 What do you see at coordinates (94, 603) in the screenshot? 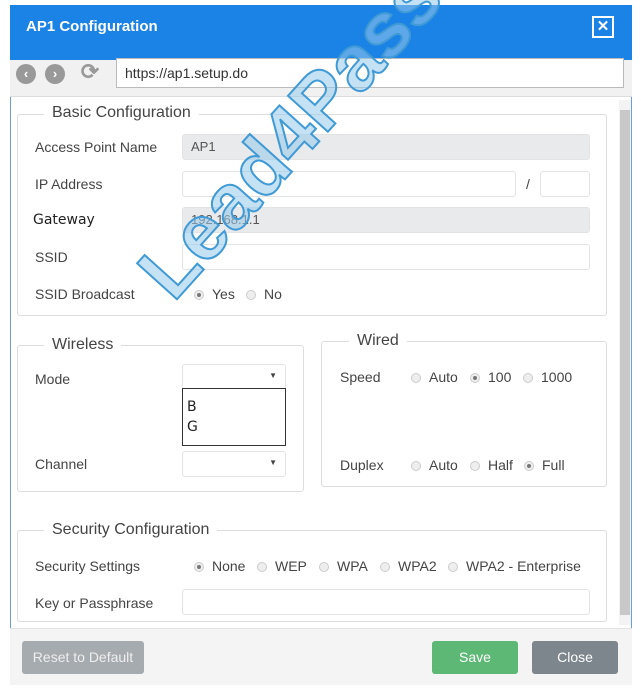
I see `key-label: Key or Passphrase` at bounding box center [94, 603].